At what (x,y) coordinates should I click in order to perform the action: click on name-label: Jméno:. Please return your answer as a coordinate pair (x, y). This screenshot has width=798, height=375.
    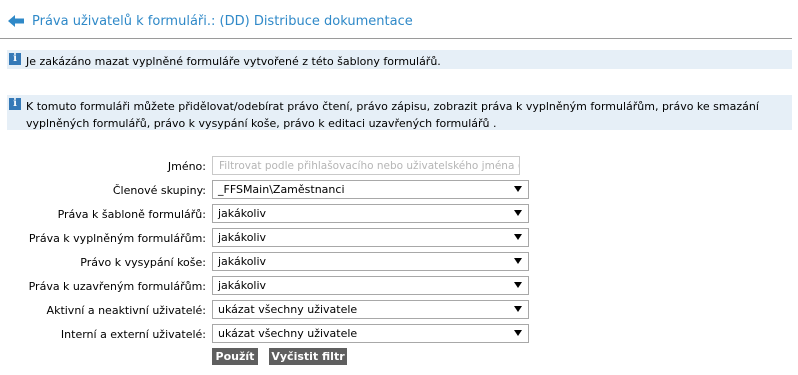
    Looking at the image, I should click on (186, 166).